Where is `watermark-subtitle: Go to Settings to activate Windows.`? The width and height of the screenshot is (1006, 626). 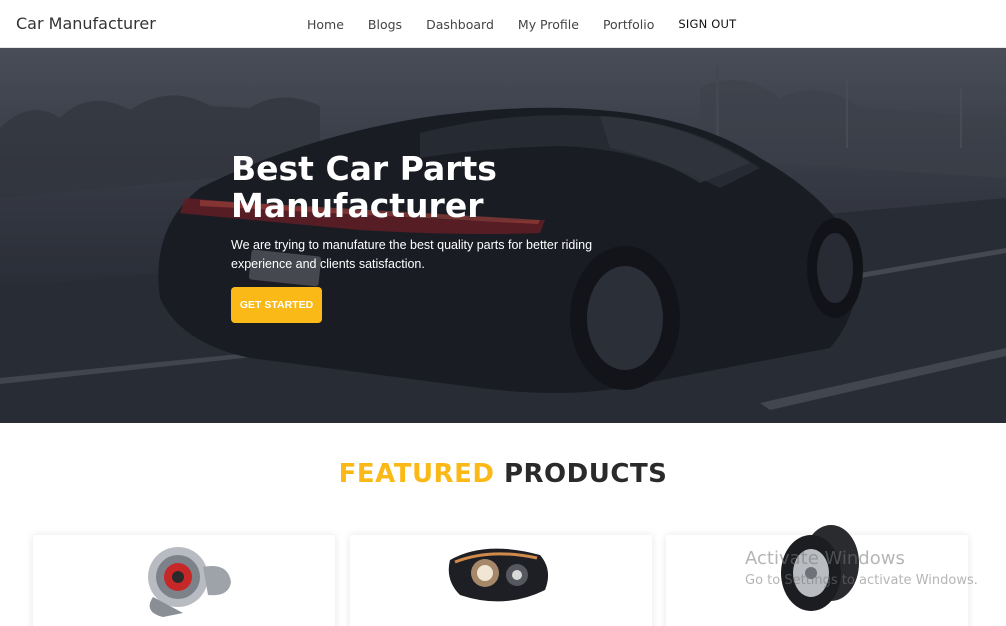
watermark-subtitle: Go to Settings to activate Windows. is located at coordinates (861, 580).